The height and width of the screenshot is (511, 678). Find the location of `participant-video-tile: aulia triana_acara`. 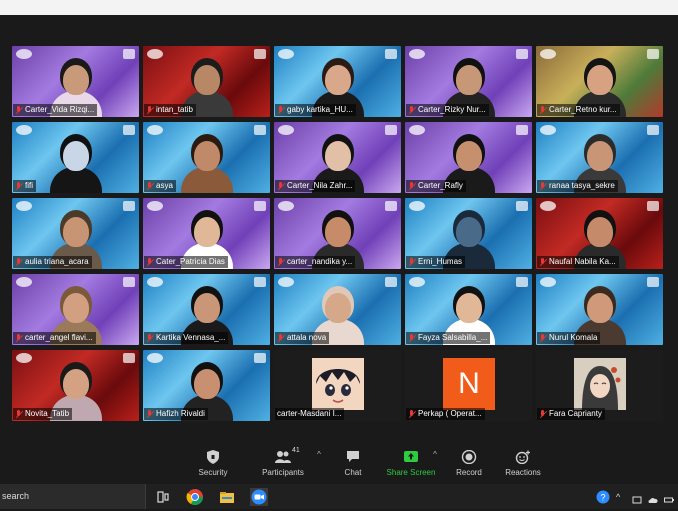

participant-video-tile: aulia triana_acara is located at coordinates (75, 233).